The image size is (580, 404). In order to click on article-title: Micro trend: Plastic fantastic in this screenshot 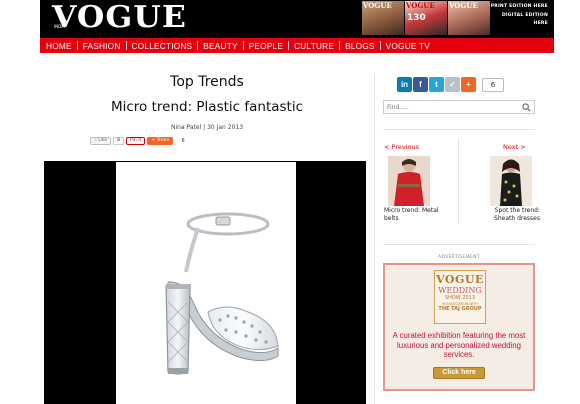, I will do `click(207, 107)`.